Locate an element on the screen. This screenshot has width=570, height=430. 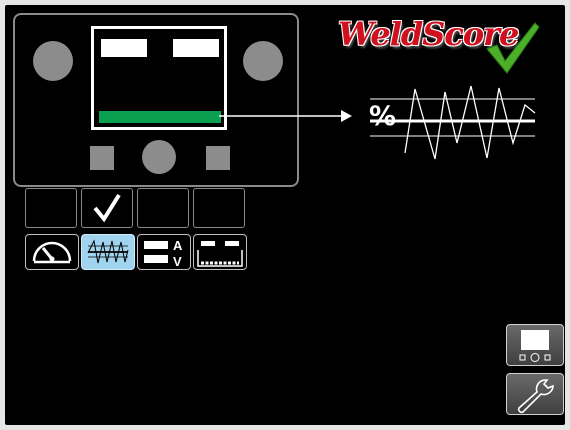
display-panel-icon is located at coordinates (535, 346).